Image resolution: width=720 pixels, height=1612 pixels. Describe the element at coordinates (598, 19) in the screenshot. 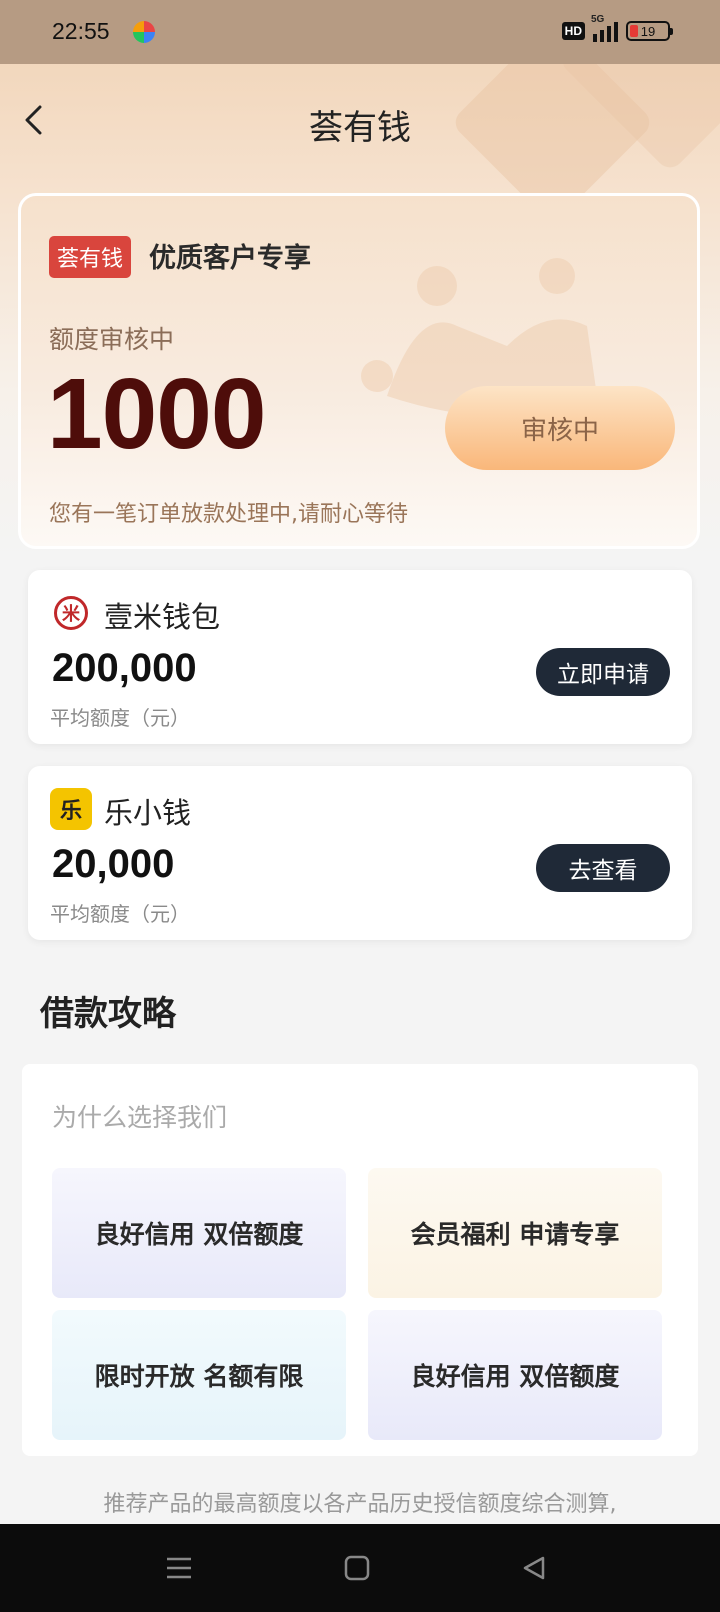

I see `network-type: 5G` at that location.